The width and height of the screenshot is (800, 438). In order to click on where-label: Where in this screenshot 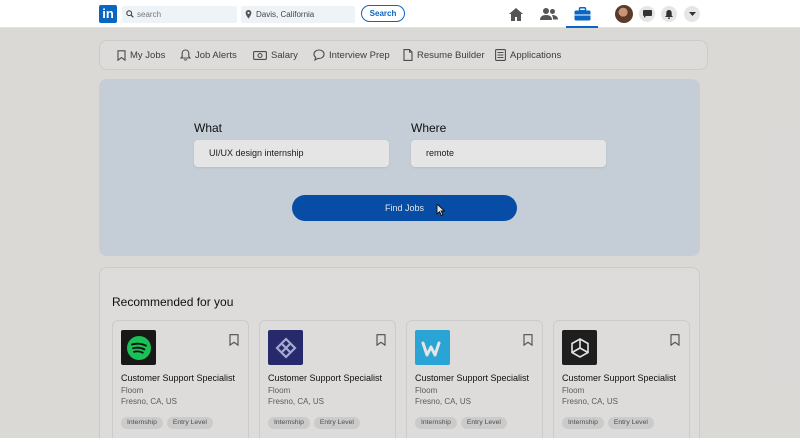, I will do `click(429, 128)`.